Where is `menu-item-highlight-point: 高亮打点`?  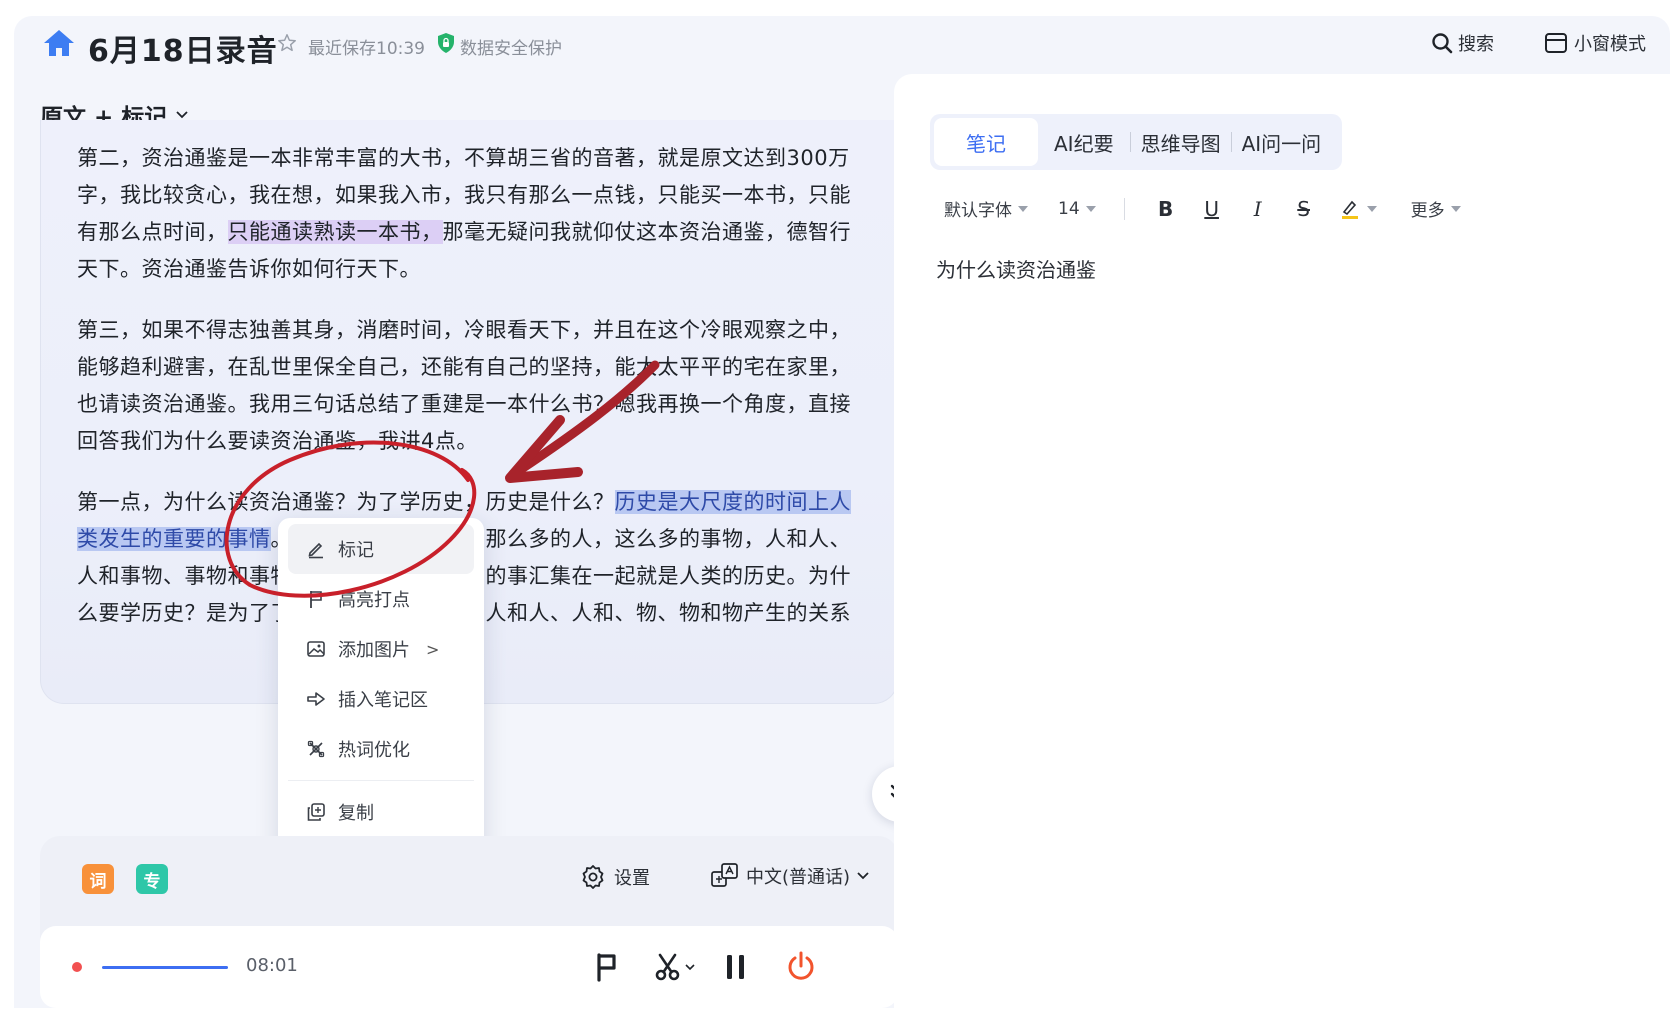
menu-item-highlight-point: 高亮打点 is located at coordinates (381, 599).